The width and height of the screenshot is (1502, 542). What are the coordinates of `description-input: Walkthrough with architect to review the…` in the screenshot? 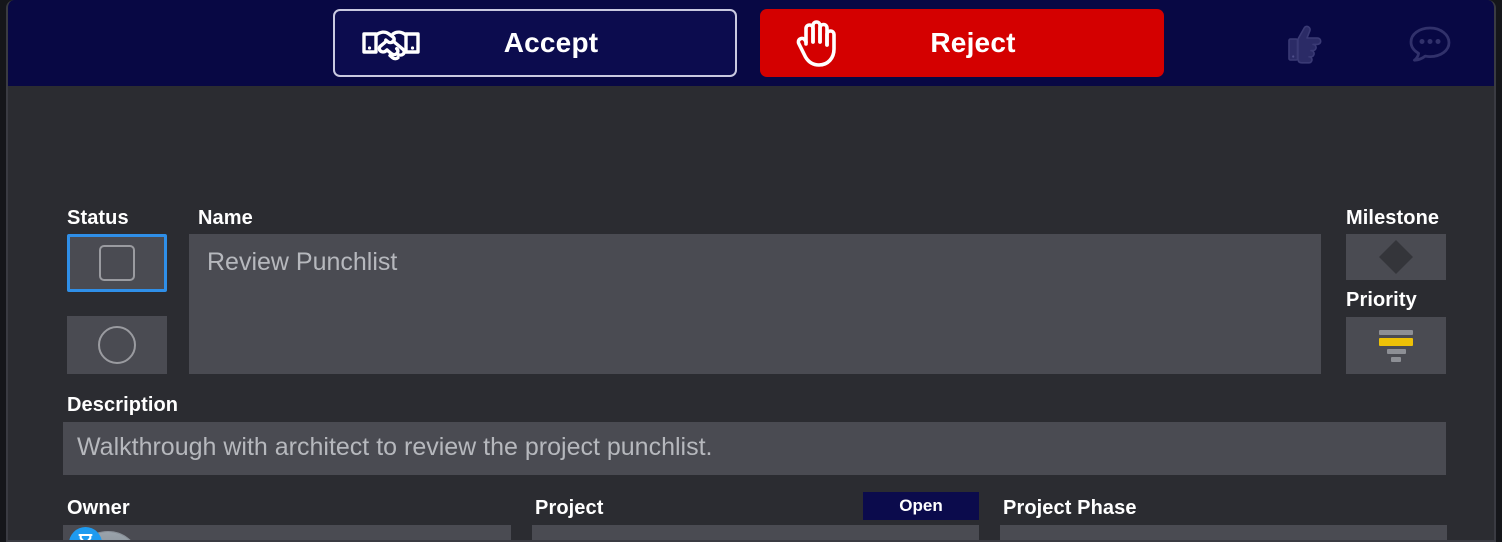 It's located at (754, 448).